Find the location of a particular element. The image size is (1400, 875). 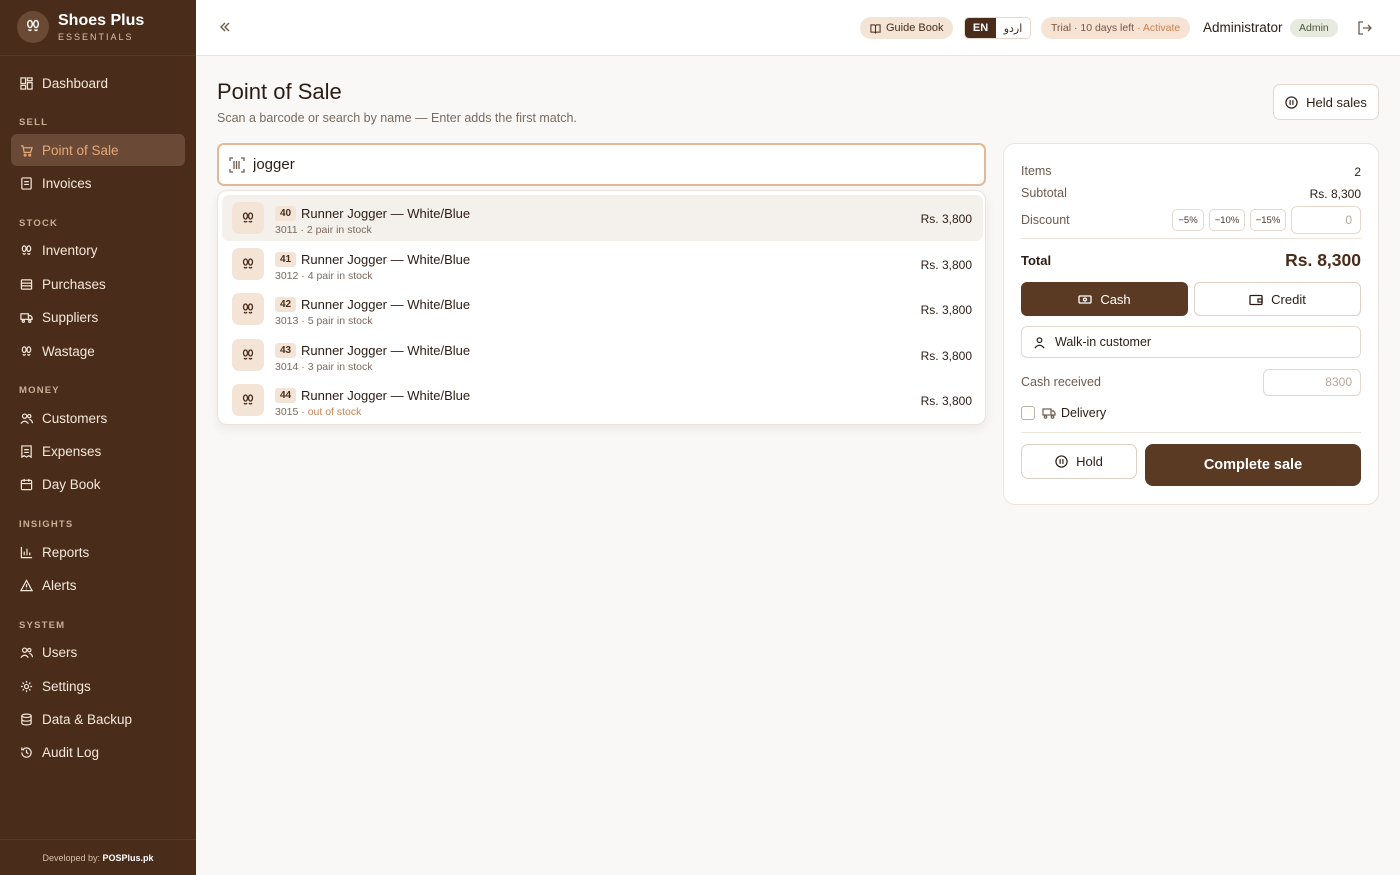

shoe-logo-icon is located at coordinates (33, 27).